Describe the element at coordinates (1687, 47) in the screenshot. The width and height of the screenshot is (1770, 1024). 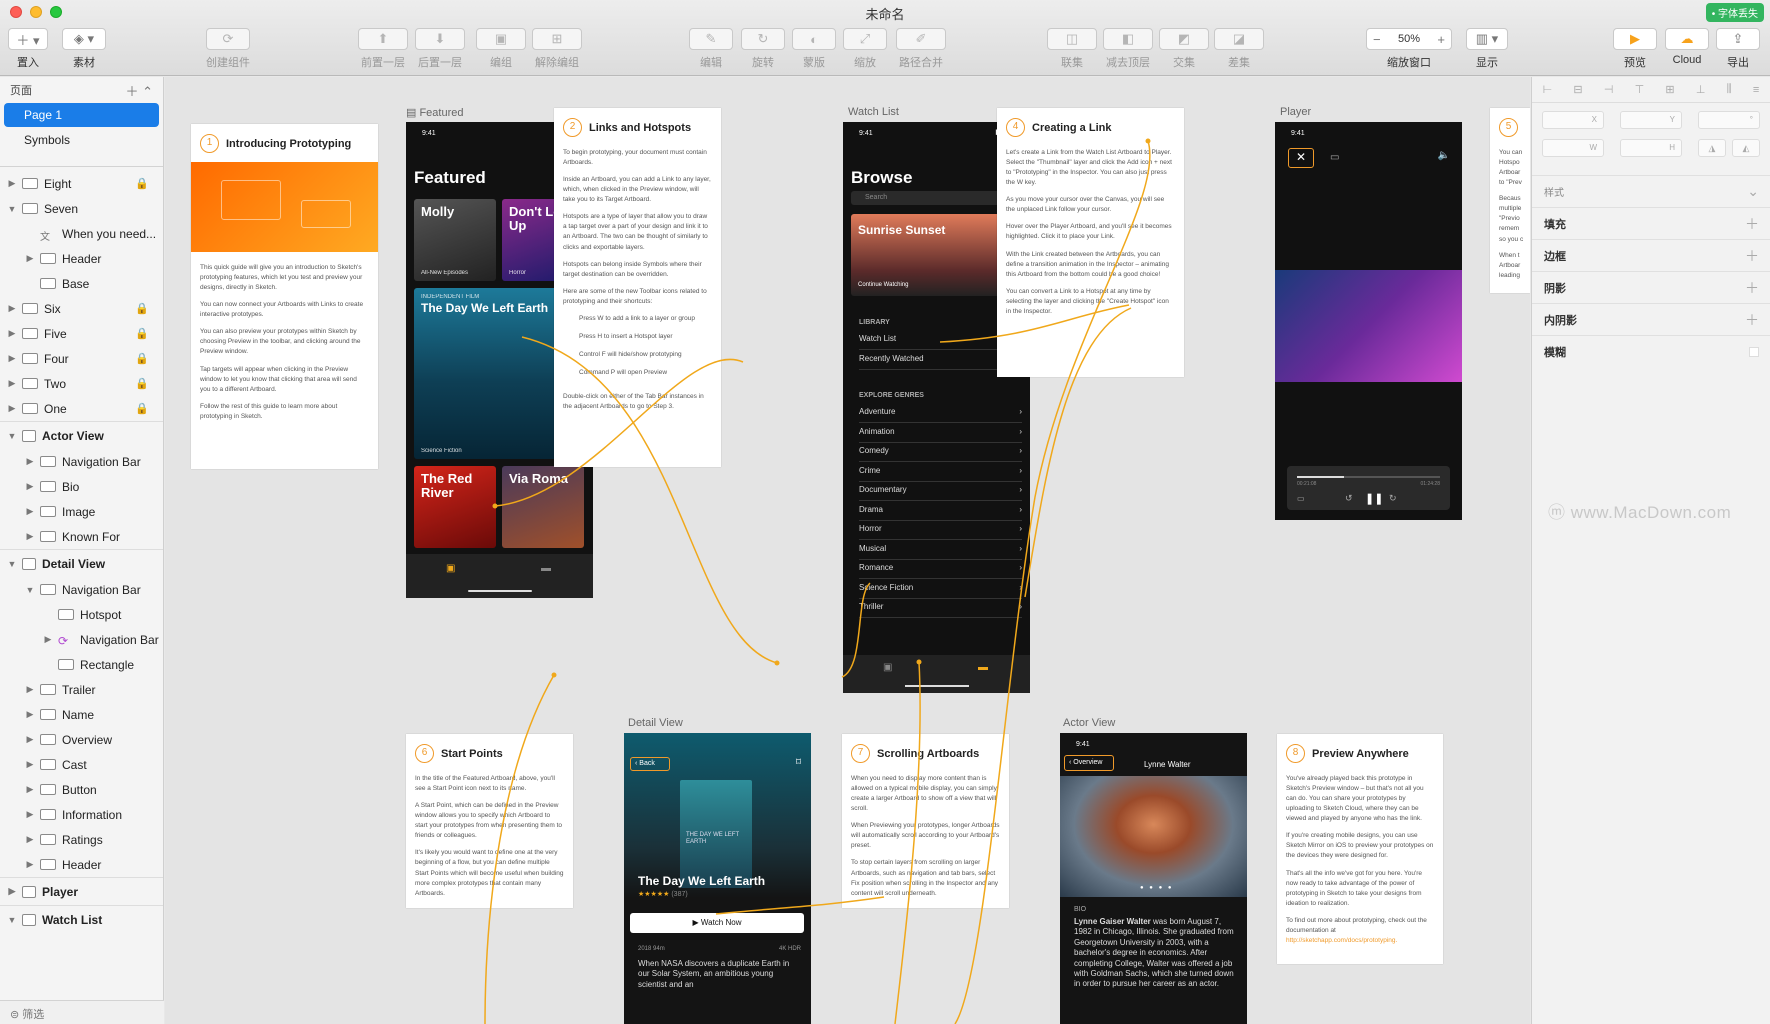
I see `cloud-button: ☁ Cloud` at that location.